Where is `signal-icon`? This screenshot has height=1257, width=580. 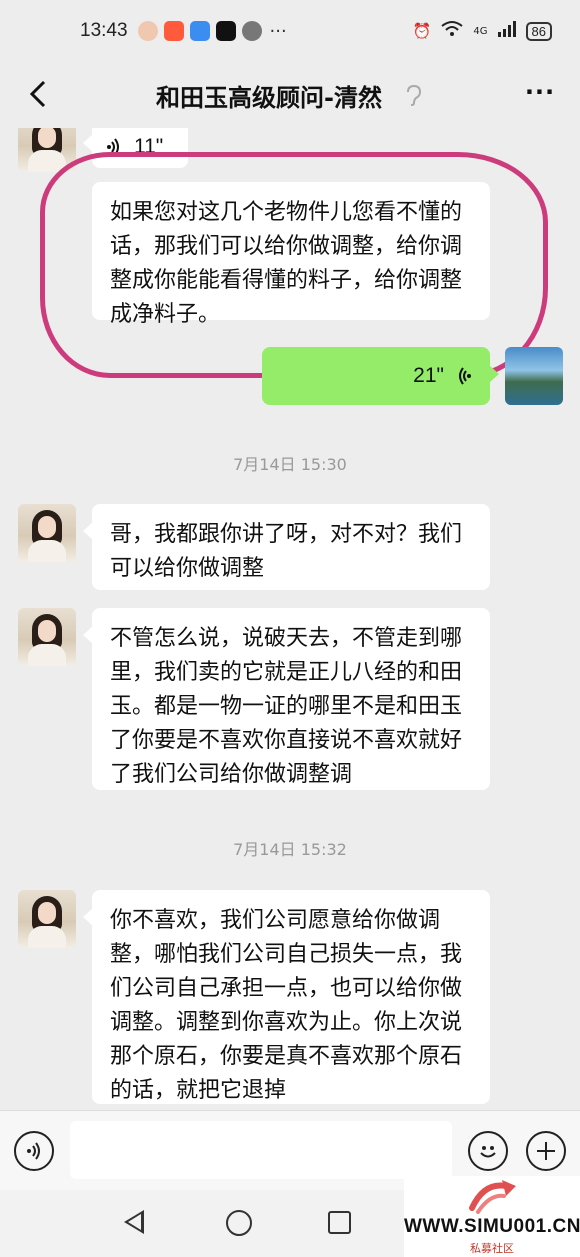 signal-icon is located at coordinates (506, 31).